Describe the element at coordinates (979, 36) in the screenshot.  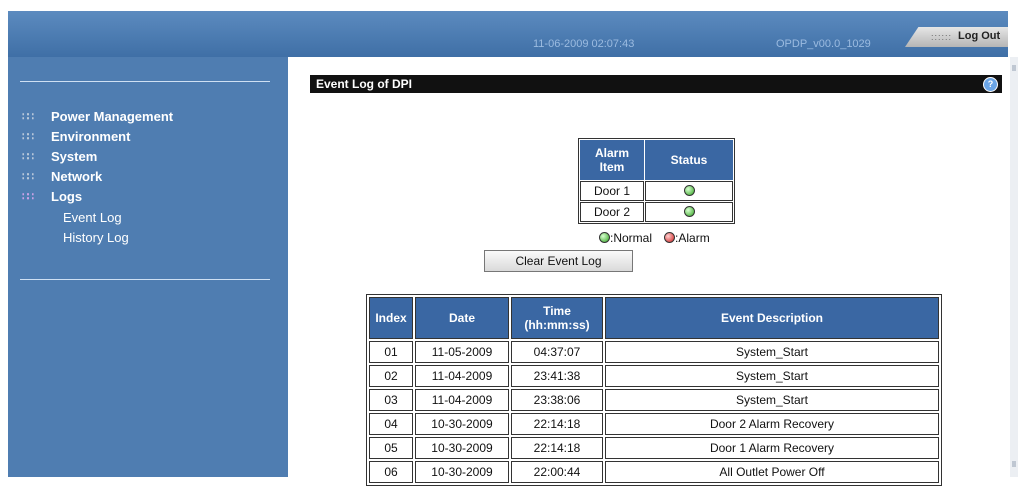
I see `logout-label: Log Out` at that location.